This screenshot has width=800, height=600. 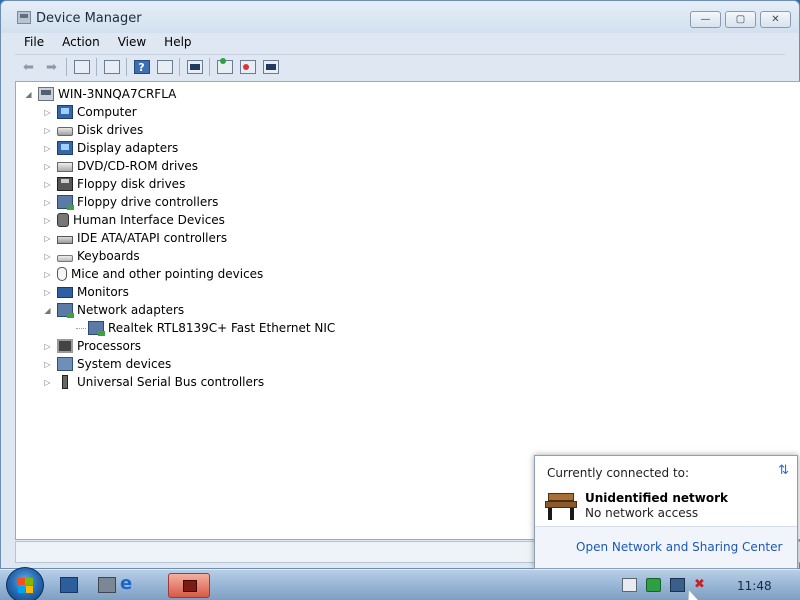 I want to click on toolbar: ⬅ ➡ ?, so click(x=400, y=66).